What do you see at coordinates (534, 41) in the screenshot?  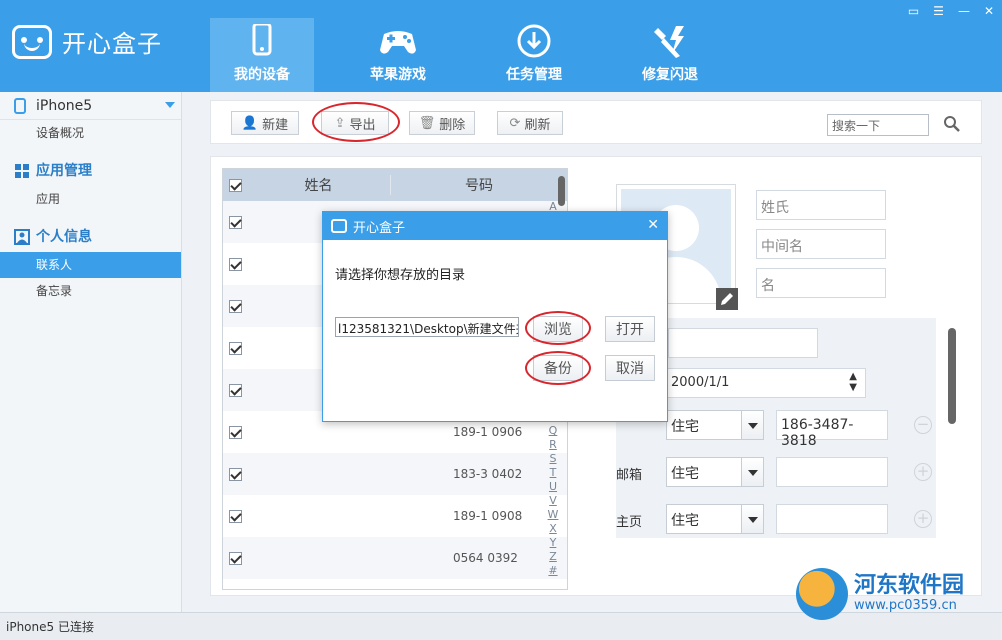 I see `download-icon` at bounding box center [534, 41].